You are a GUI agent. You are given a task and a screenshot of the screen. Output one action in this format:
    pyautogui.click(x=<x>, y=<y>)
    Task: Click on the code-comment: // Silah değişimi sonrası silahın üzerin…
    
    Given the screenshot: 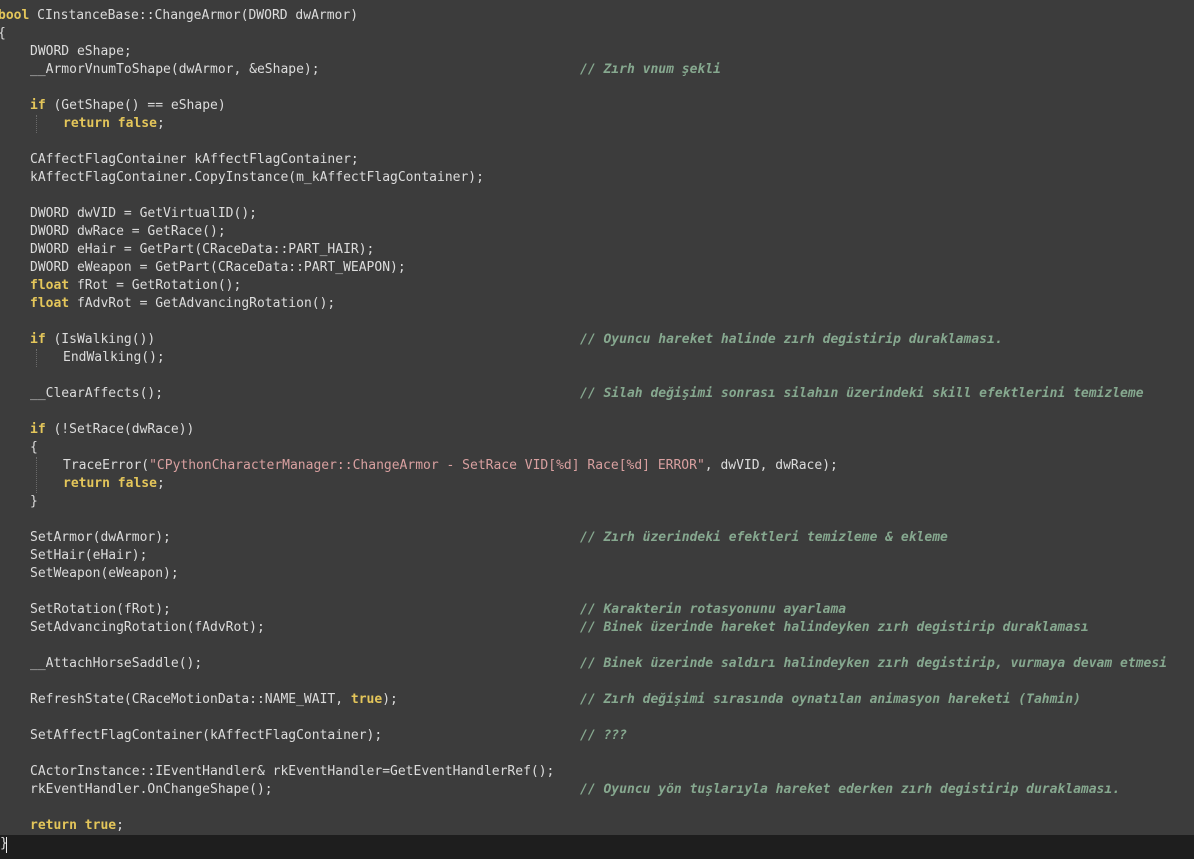 What is the action you would take?
    pyautogui.click(x=862, y=393)
    